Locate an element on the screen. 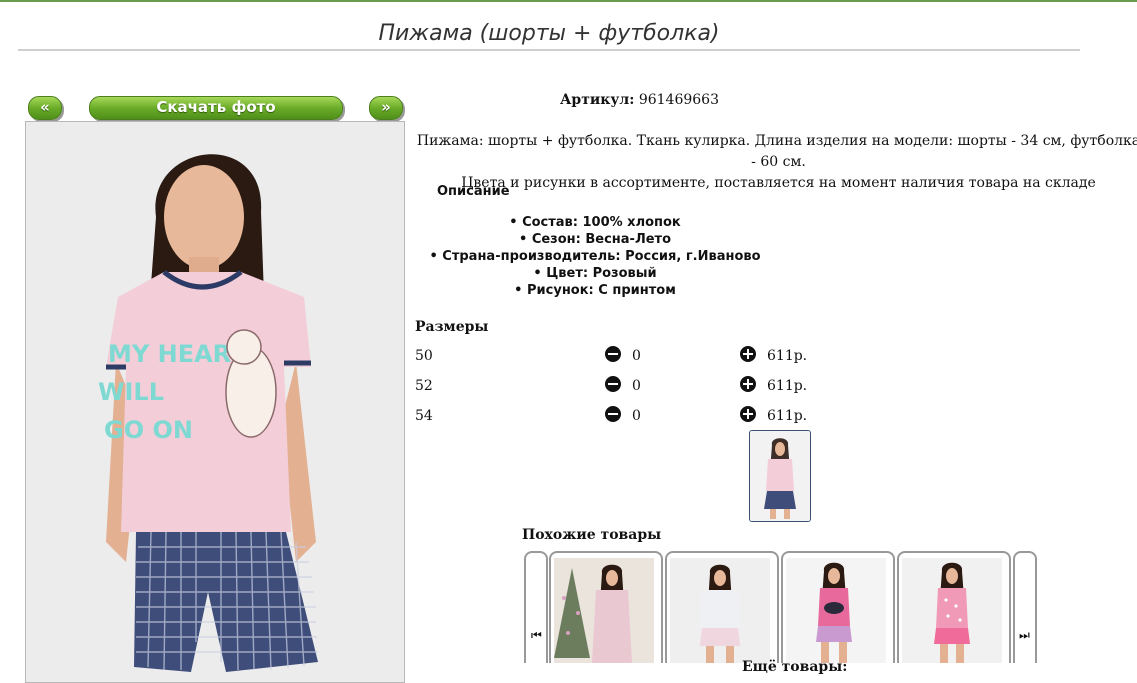 The image size is (1137, 683). skip-forward-icon: ⏭ is located at coordinates (1024, 635).